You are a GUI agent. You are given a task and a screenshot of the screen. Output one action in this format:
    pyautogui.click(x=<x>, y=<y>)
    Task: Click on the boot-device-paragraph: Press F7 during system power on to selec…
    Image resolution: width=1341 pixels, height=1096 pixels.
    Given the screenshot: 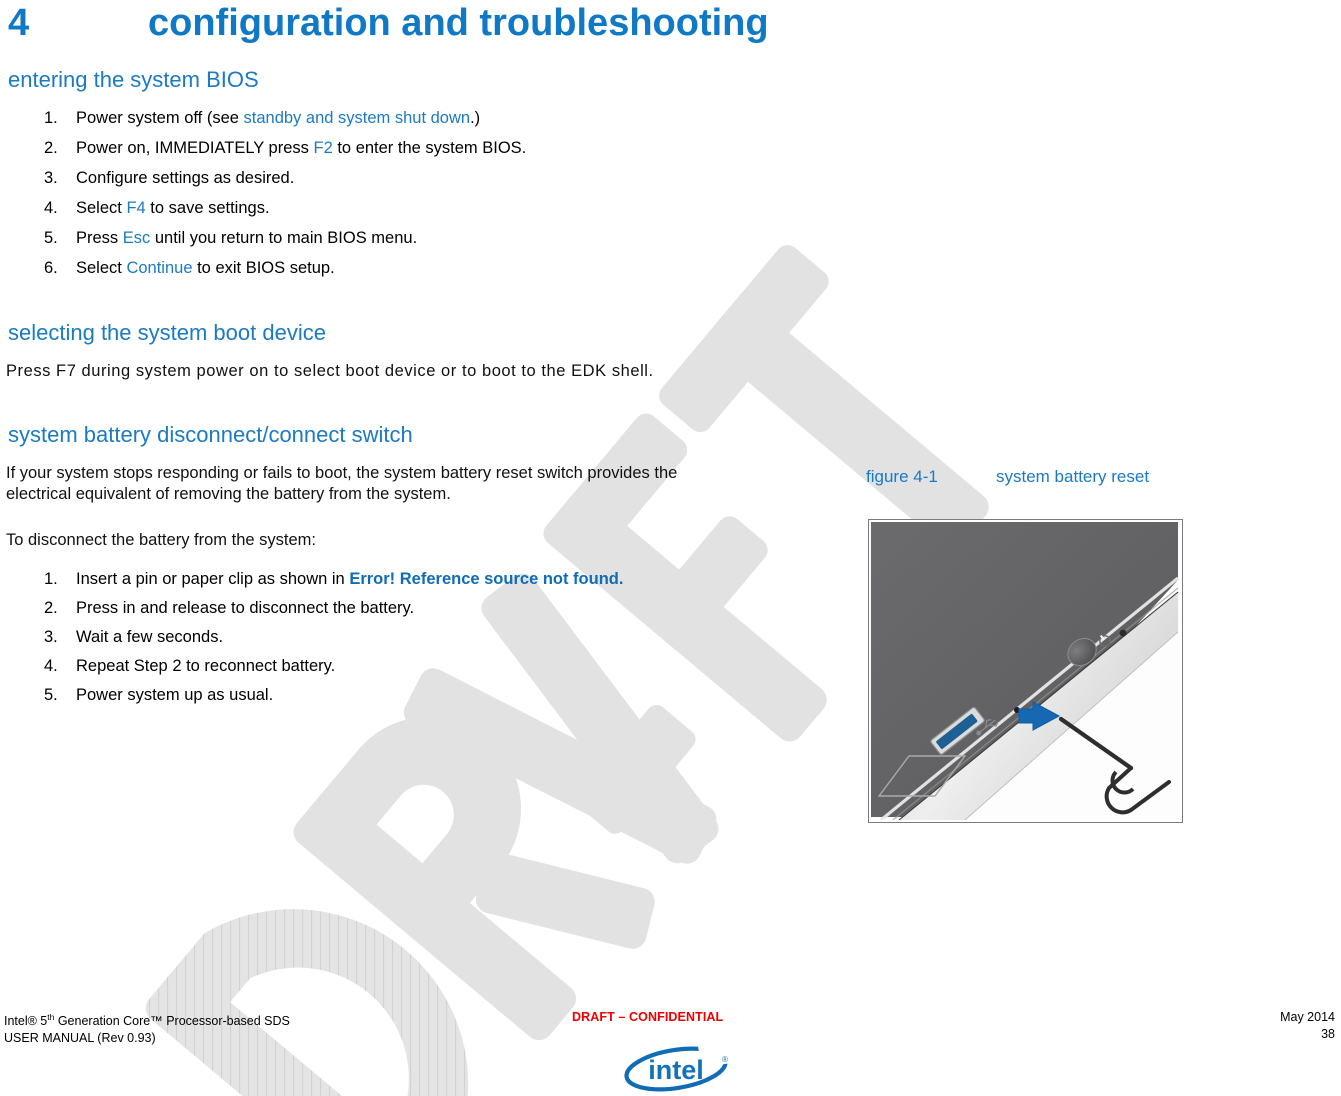 What is the action you would take?
    pyautogui.click(x=330, y=371)
    